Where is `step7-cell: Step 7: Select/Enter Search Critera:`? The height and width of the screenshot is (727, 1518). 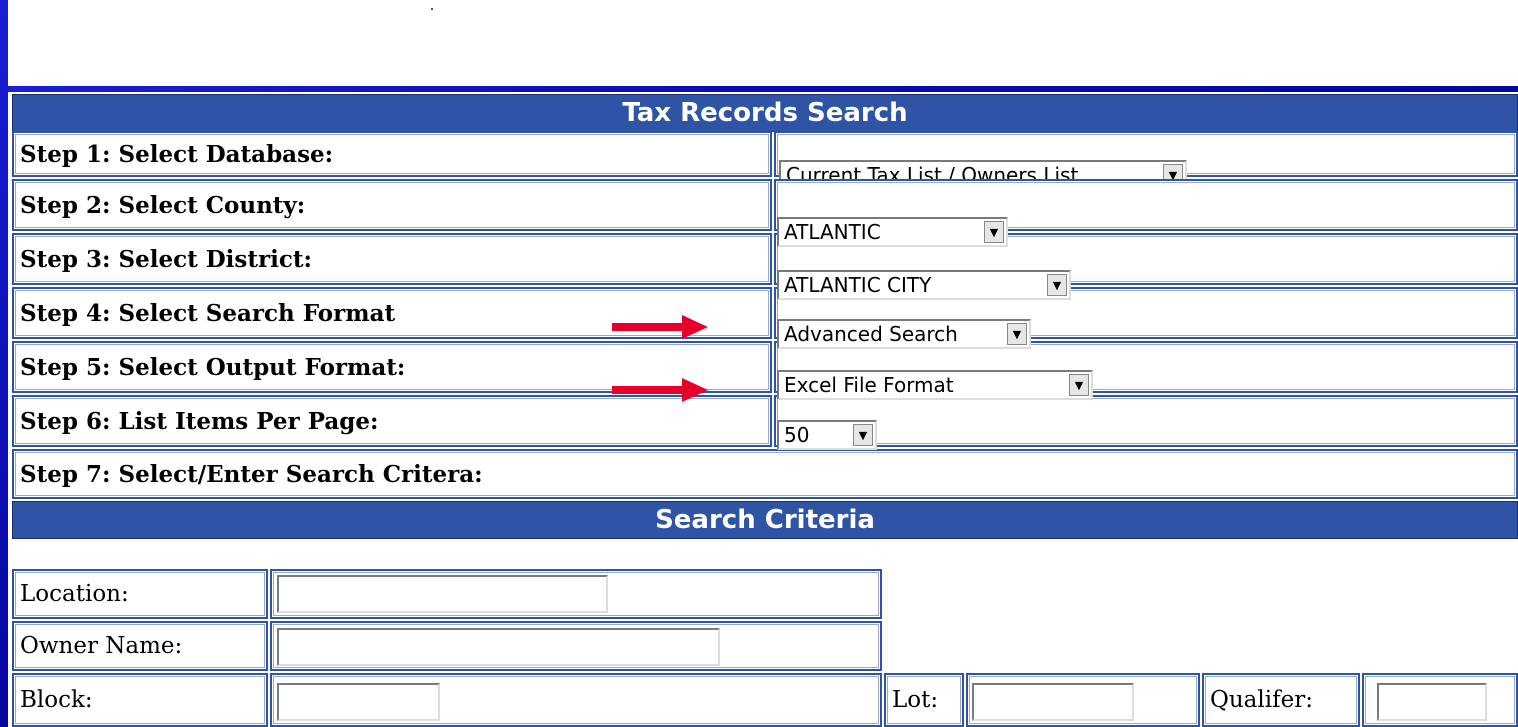 step7-cell: Step 7: Select/Enter Search Critera: is located at coordinates (765, 474).